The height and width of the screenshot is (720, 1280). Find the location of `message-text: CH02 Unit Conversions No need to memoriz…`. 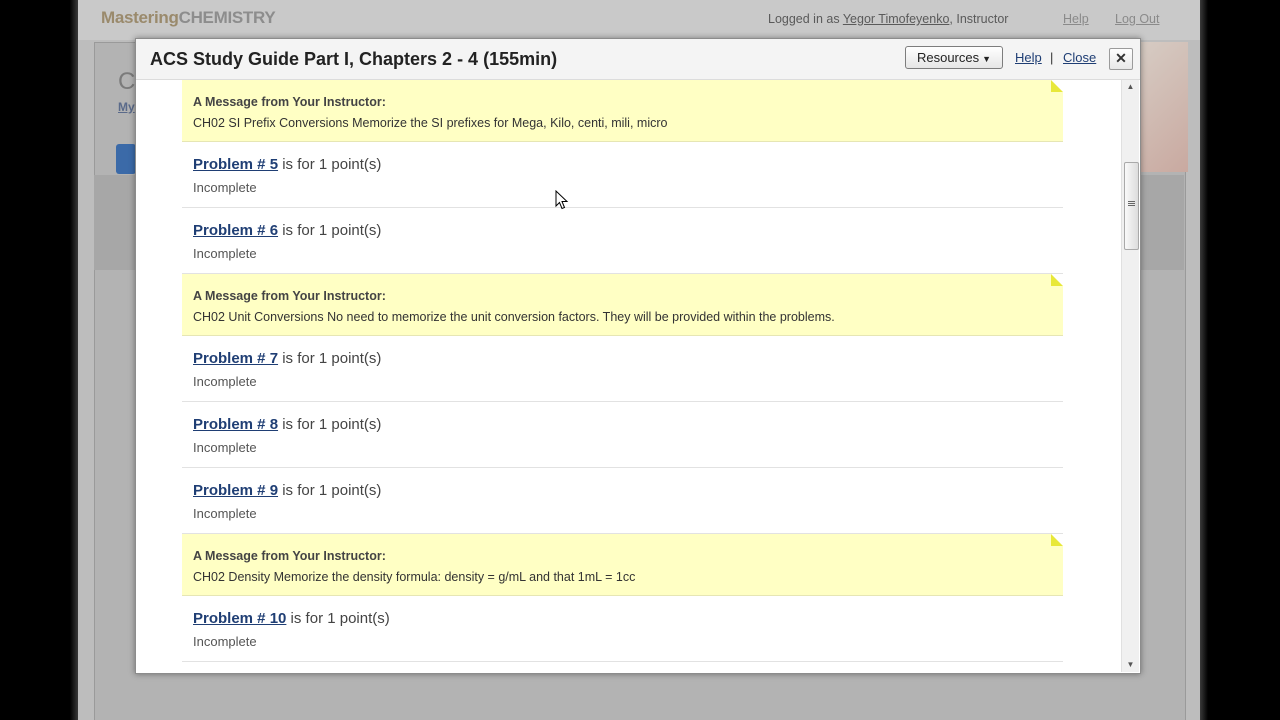

message-text: CH02 Unit Conversions No need to memoriz… is located at coordinates (514, 317).